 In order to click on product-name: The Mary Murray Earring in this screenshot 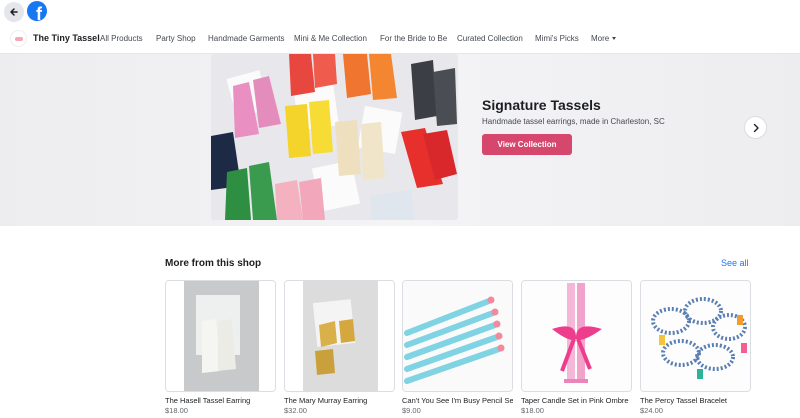, I will do `click(339, 400)`.